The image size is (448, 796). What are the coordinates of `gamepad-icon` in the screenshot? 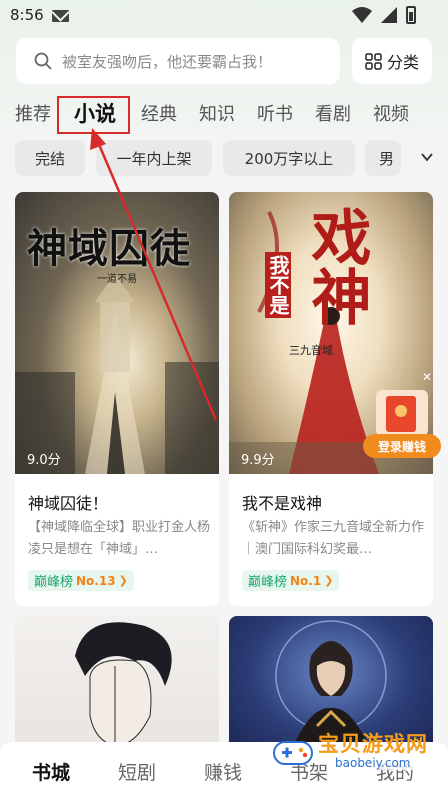 It's located at (293, 753).